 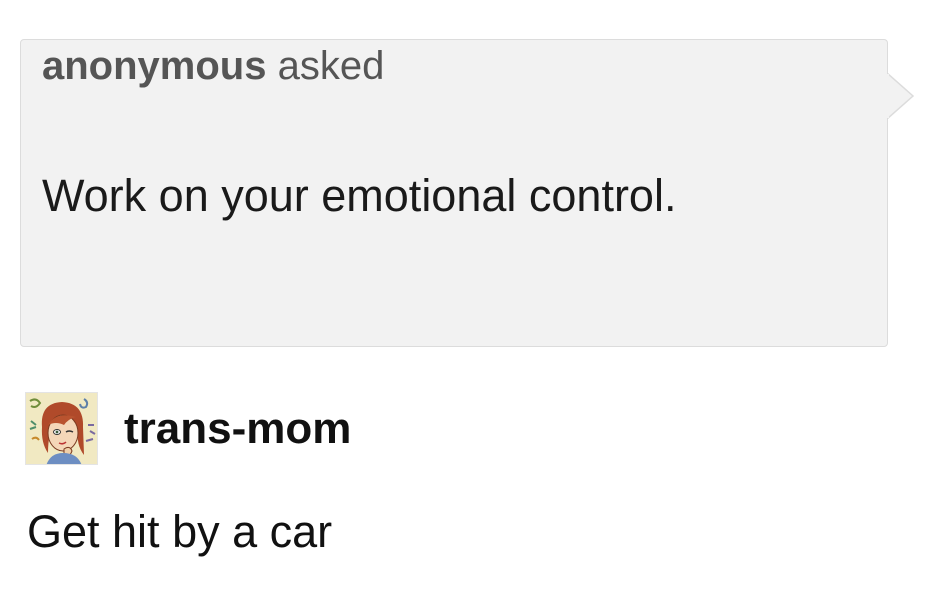 I want to click on reply-text: Get hit by a car, so click(x=180, y=531).